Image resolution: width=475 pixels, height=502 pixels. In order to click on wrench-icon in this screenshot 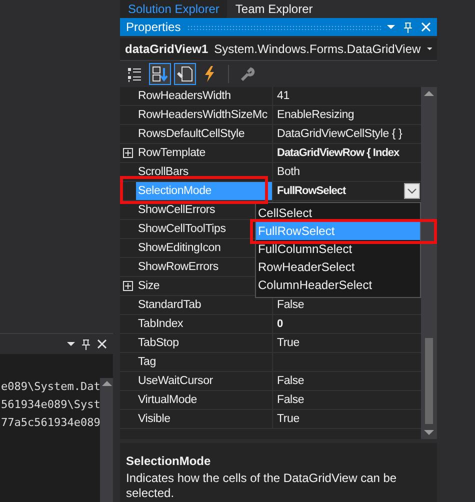, I will do `click(247, 74)`.